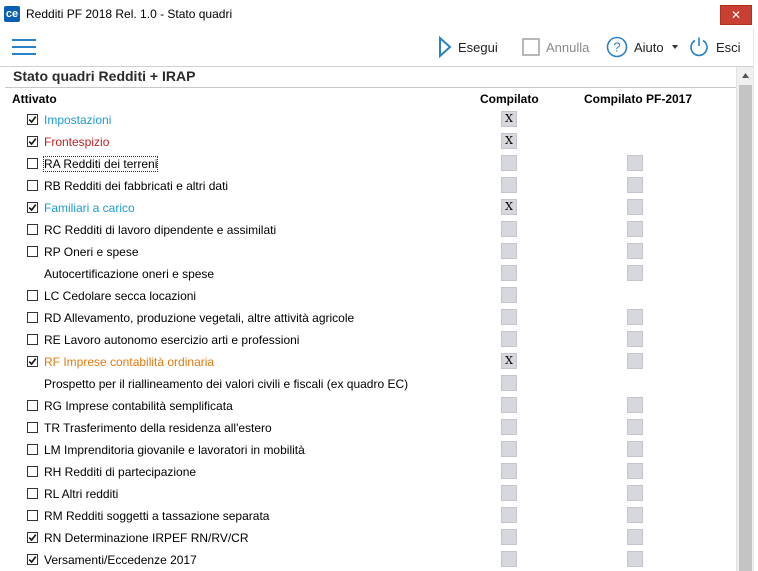  What do you see at coordinates (81, 494) in the screenshot?
I see `quadro-label: RL Altri redditi` at bounding box center [81, 494].